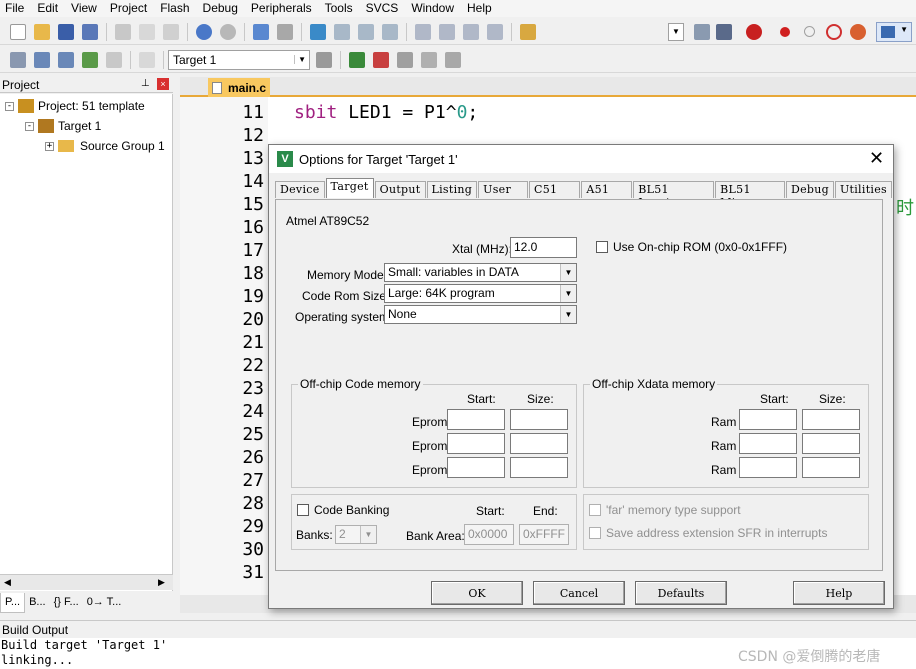 This screenshot has width=916, height=669. I want to click on find-icon, so click(702, 32).